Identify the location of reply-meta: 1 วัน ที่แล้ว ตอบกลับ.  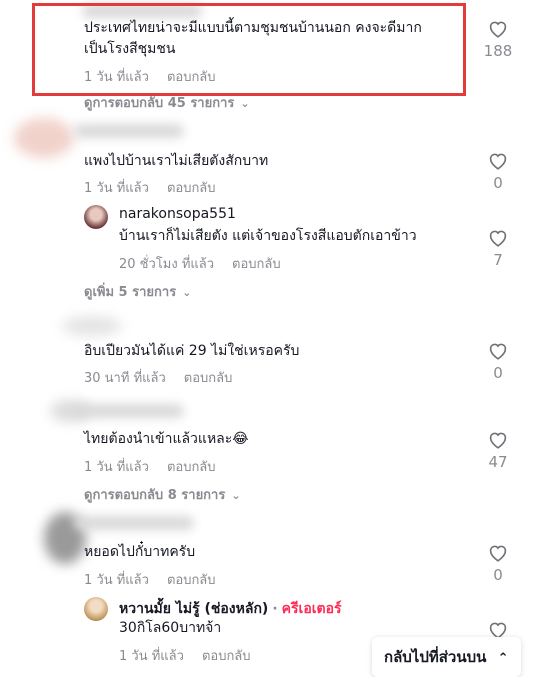
(185, 655).